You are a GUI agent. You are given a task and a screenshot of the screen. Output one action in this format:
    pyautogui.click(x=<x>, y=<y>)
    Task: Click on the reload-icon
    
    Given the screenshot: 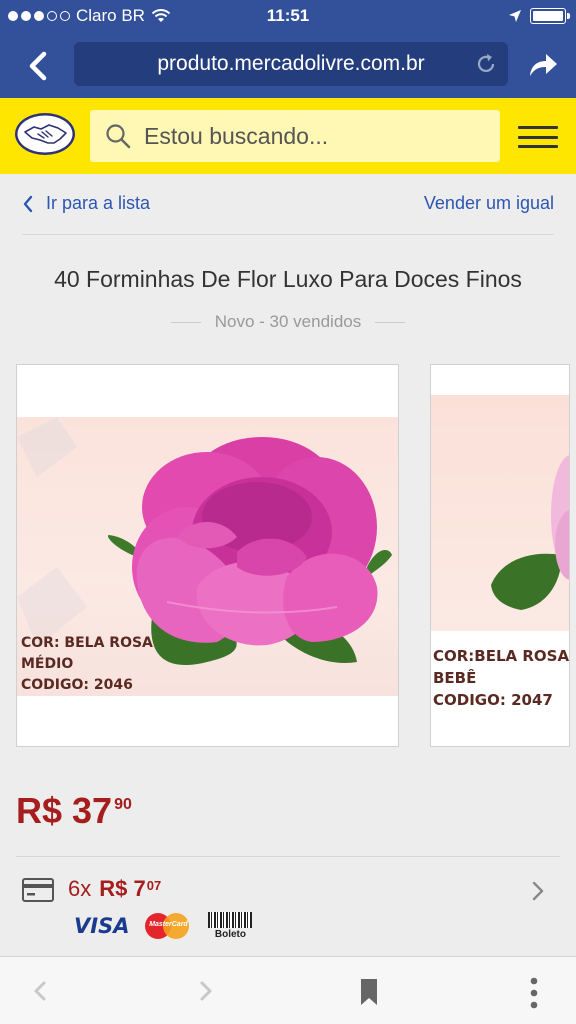 What is the action you would take?
    pyautogui.click(x=486, y=64)
    